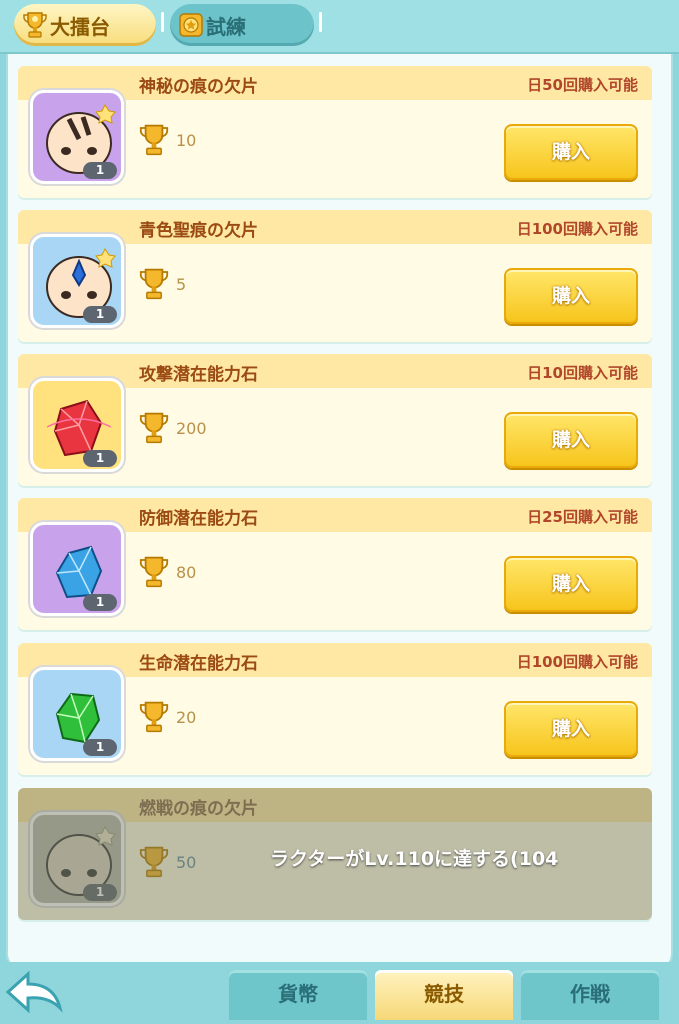 The image size is (679, 1024). I want to click on tab-trial: 試練, so click(242, 25).